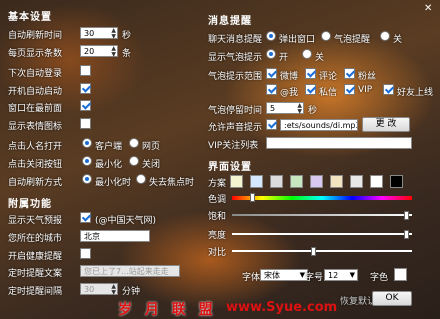  What do you see at coordinates (352, 275) in the screenshot?
I see `chevron-down-icon: ▼` at bounding box center [352, 275].